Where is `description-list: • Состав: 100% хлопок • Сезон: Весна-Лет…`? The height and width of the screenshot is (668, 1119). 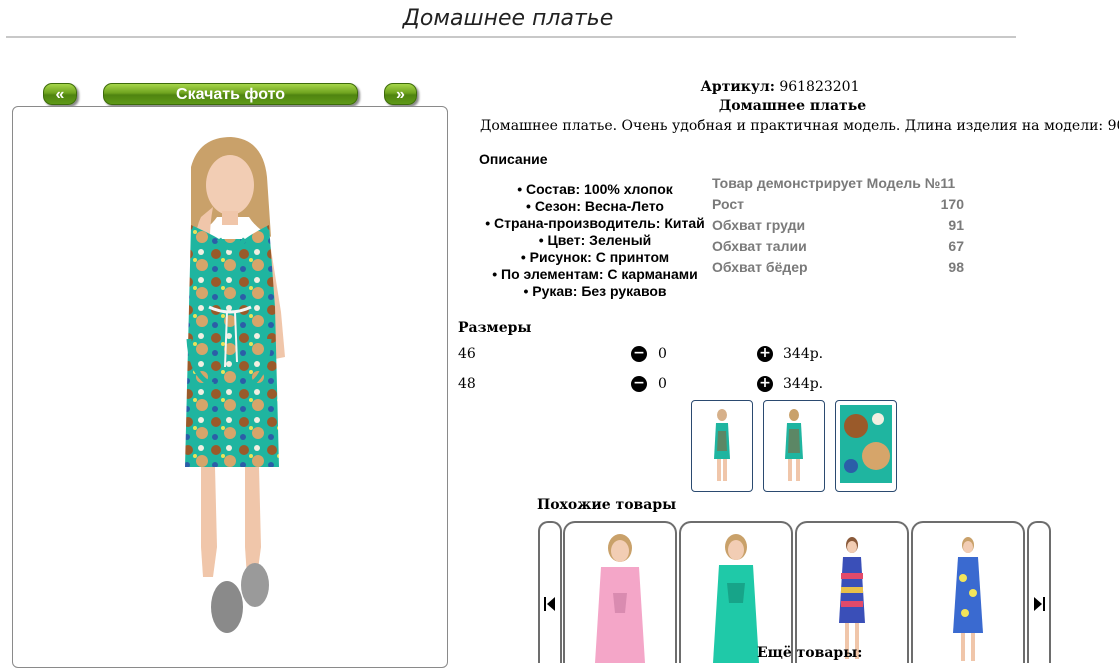
description-list: • Состав: 100% хлопок • Сезон: Весна-Лет… is located at coordinates (595, 240).